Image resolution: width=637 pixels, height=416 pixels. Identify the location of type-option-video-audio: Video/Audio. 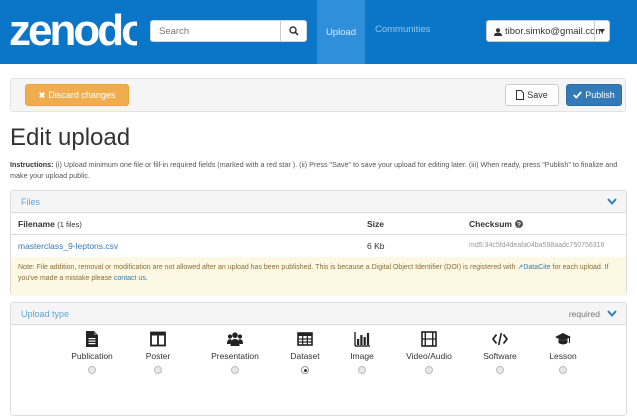
(429, 352).